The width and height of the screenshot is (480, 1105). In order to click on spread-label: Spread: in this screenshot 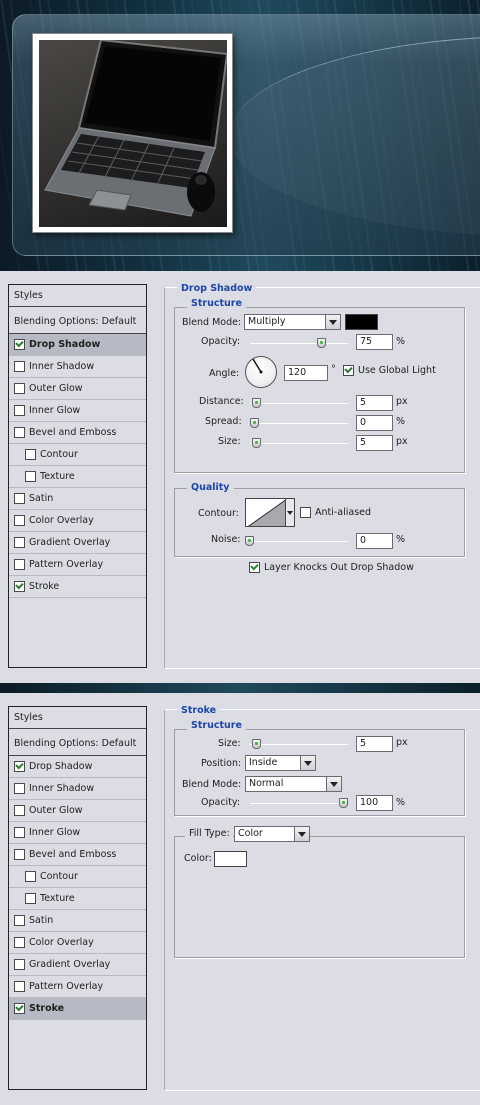, I will do `click(223, 421)`.